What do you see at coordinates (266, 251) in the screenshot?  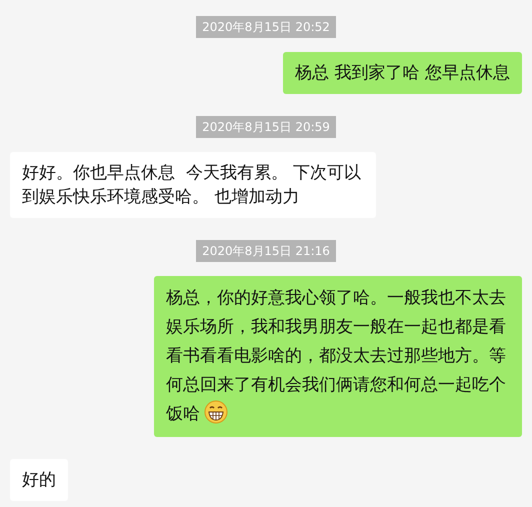 I see `timestamp: 2020年8月15日 21:16` at bounding box center [266, 251].